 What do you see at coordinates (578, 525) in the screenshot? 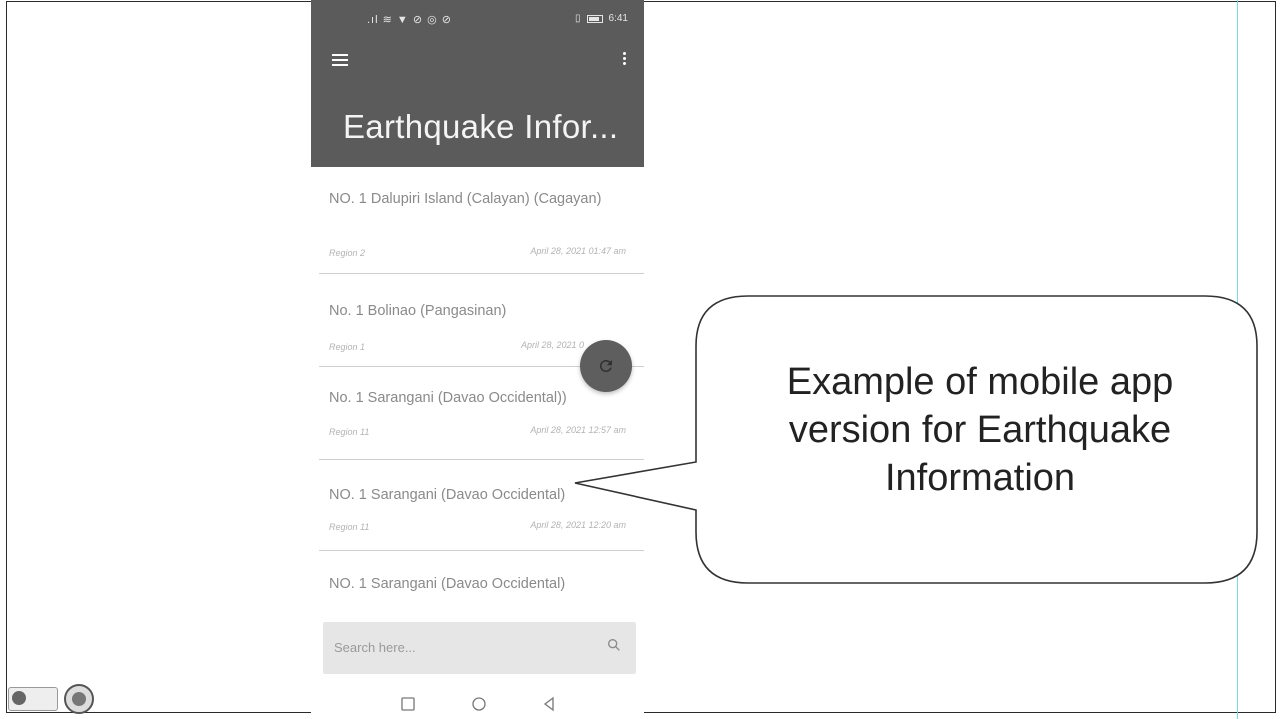
I see `item-date: April 28, 2021 12:20 am` at bounding box center [578, 525].